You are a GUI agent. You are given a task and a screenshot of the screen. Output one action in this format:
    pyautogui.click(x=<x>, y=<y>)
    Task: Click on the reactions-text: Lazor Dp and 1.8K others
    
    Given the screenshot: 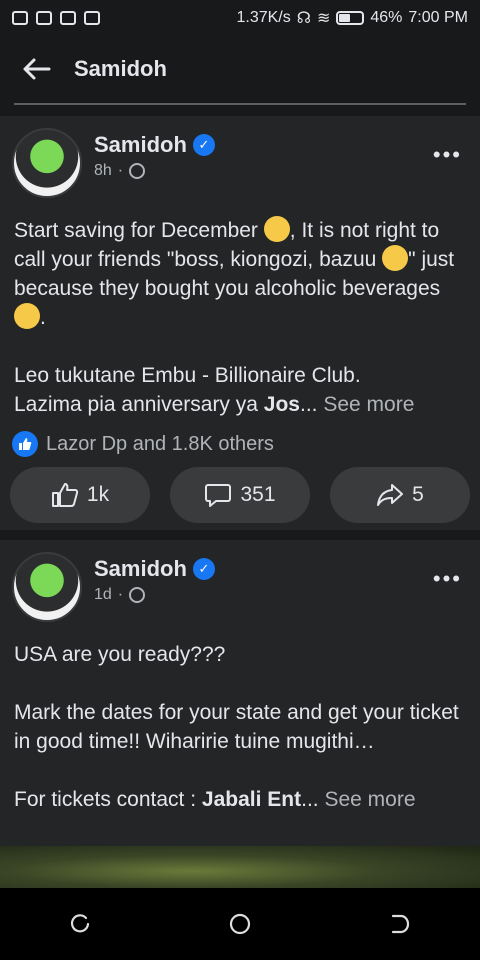 What is the action you would take?
    pyautogui.click(x=160, y=443)
    